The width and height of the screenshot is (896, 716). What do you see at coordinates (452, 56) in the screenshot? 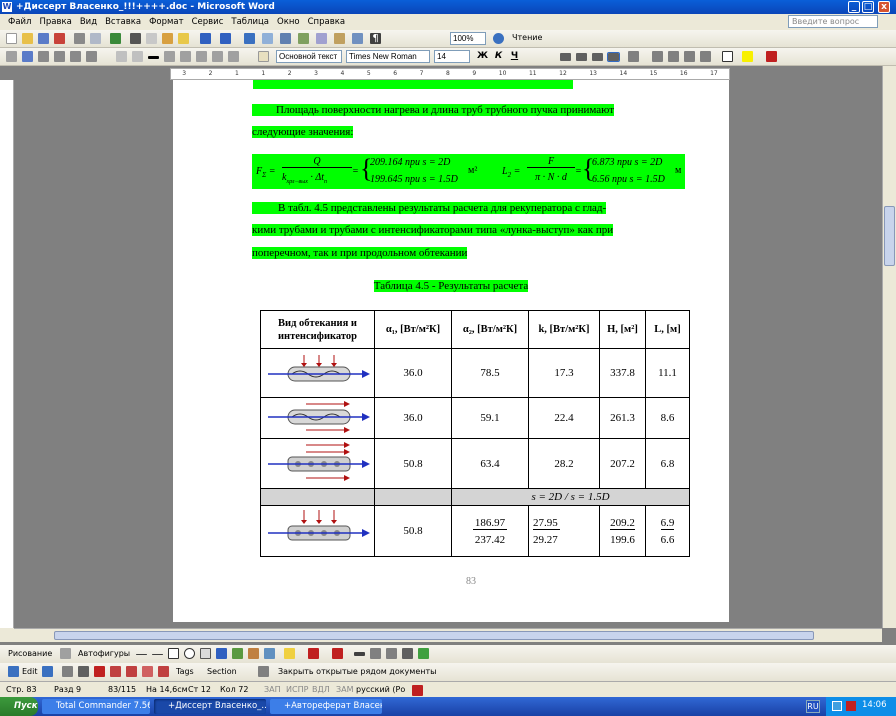
I see `font-size-select: 14` at bounding box center [452, 56].